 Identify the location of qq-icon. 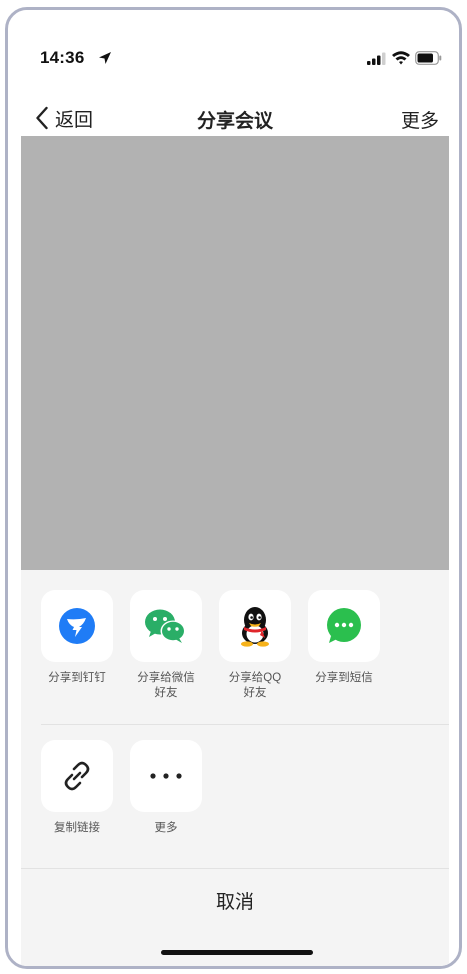
(255, 627).